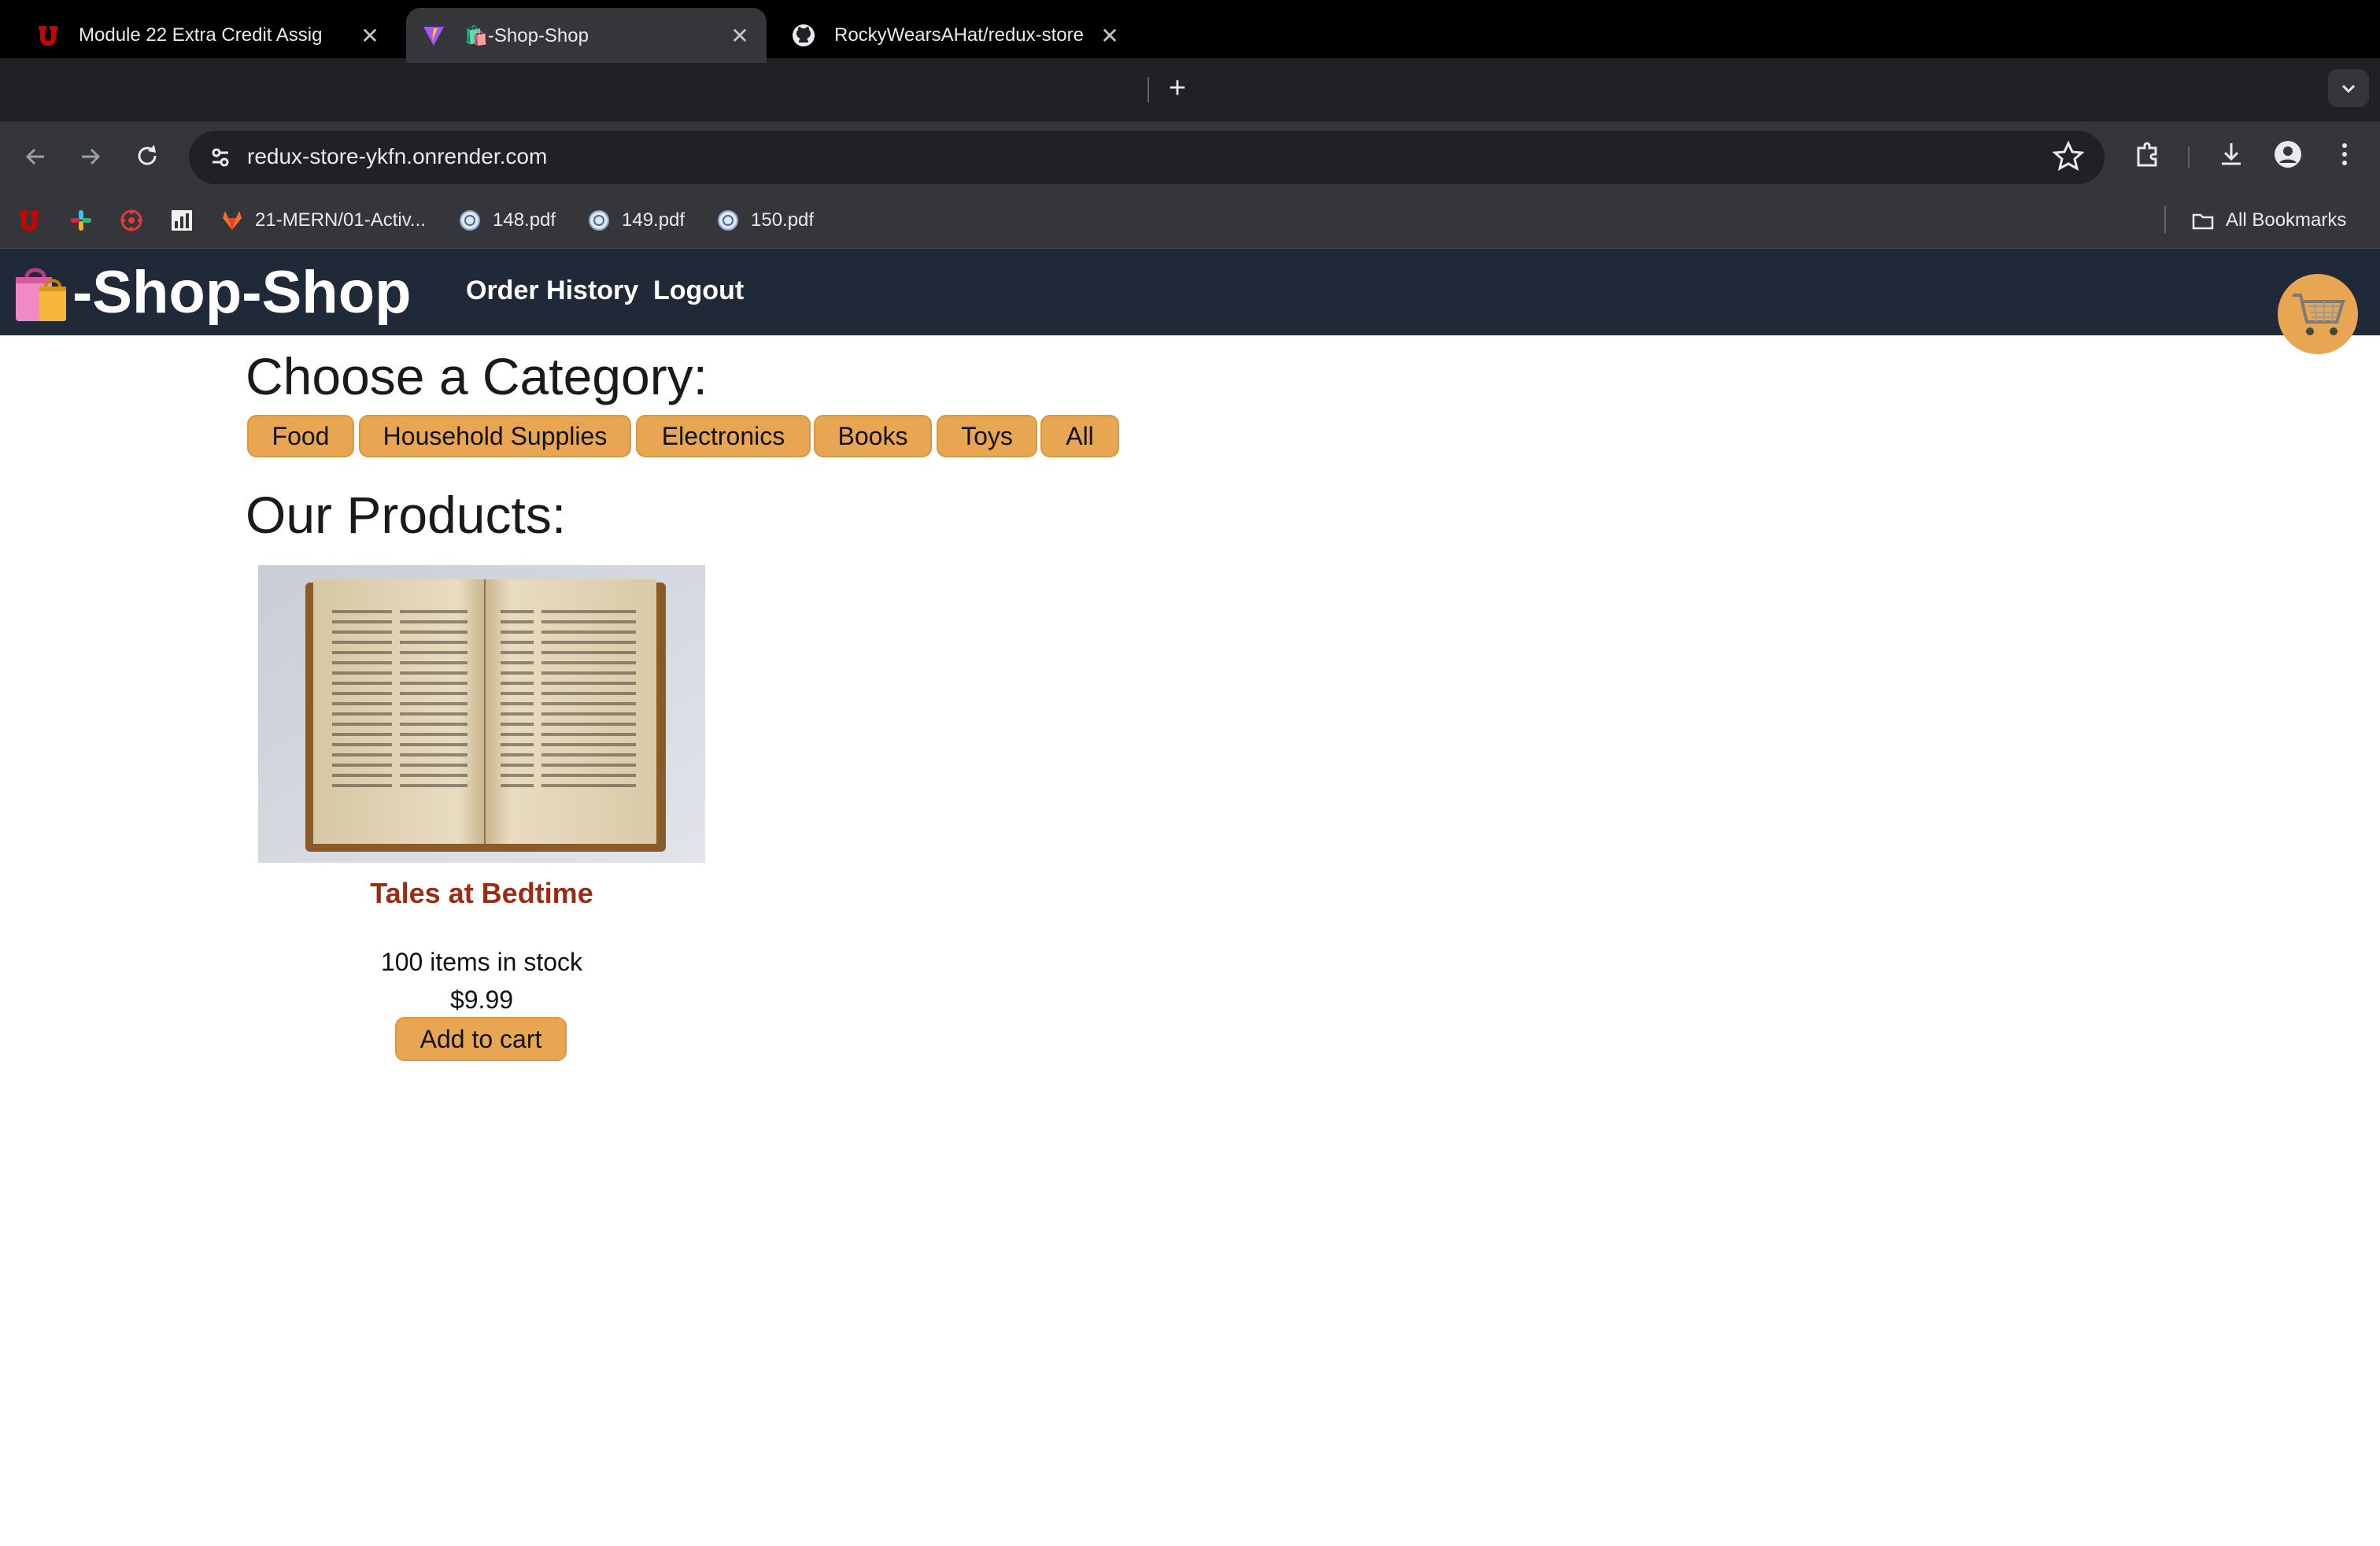  I want to click on back-button, so click(35, 157).